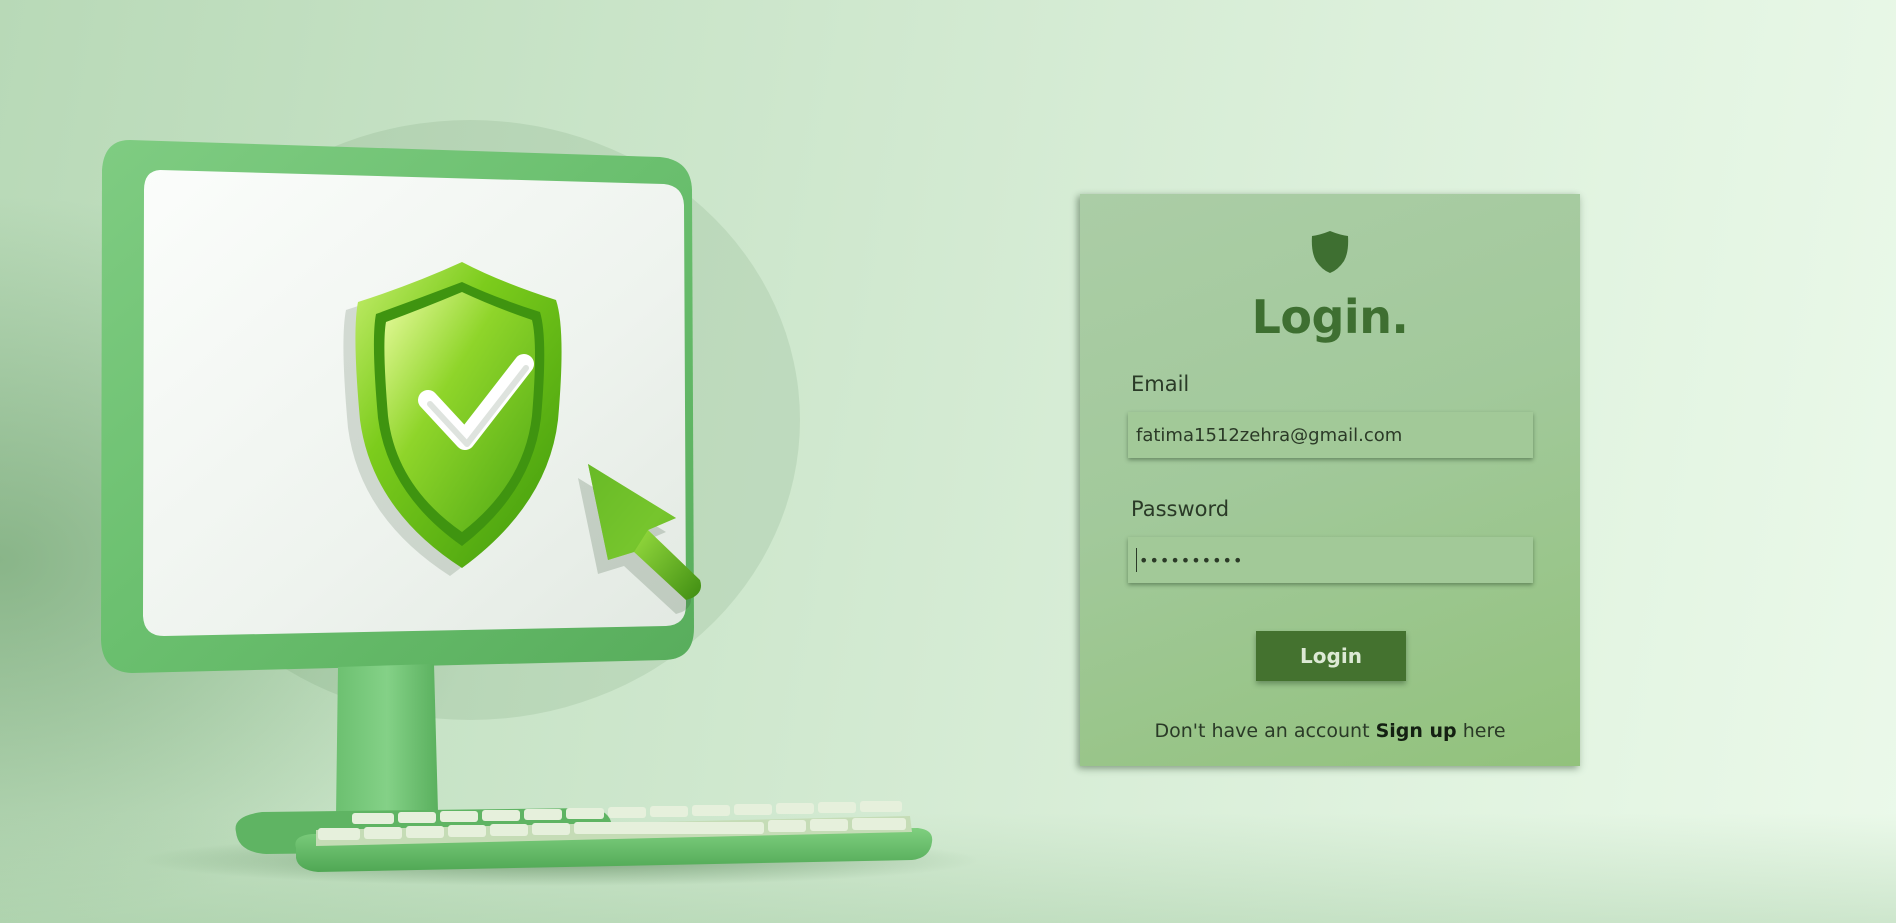  What do you see at coordinates (1191, 560) in the screenshot?
I see `password-value: ••••••••••` at bounding box center [1191, 560].